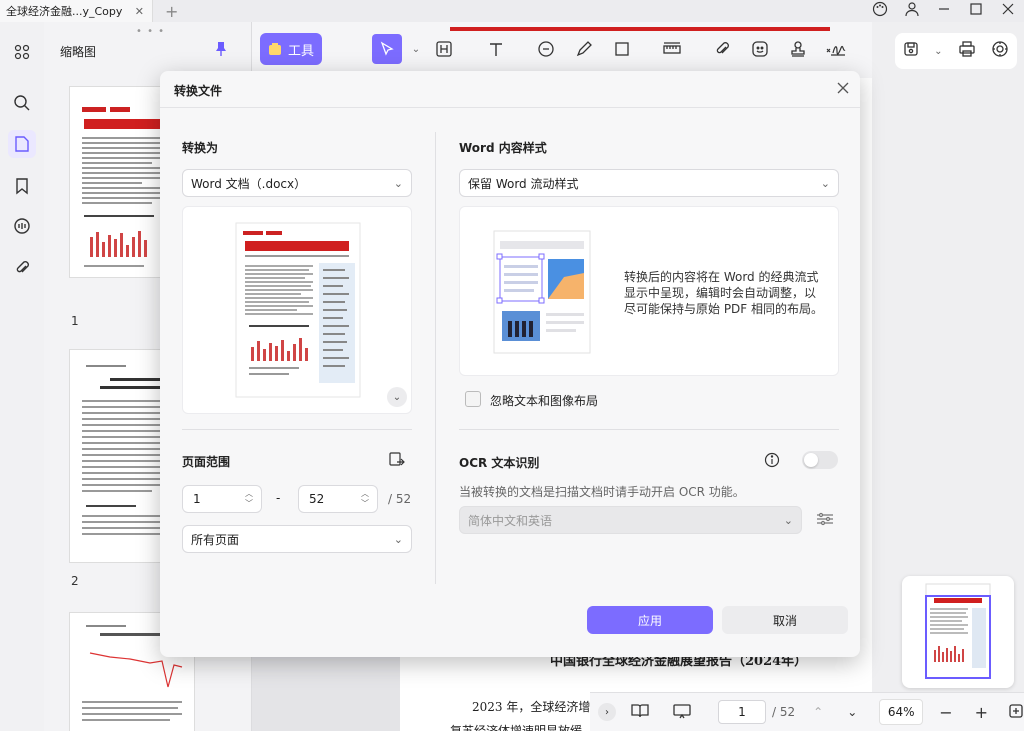 The width and height of the screenshot is (1024, 731). I want to click on tab-close-icon: ✕, so click(139, 11).